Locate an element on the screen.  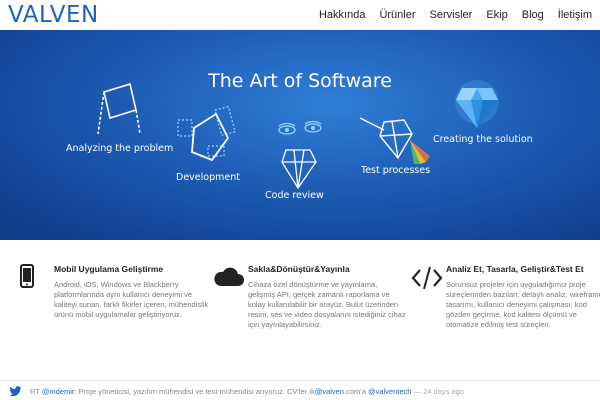
feature-title: Sakla&Dönüştür&Yayınla is located at coordinates (299, 269).